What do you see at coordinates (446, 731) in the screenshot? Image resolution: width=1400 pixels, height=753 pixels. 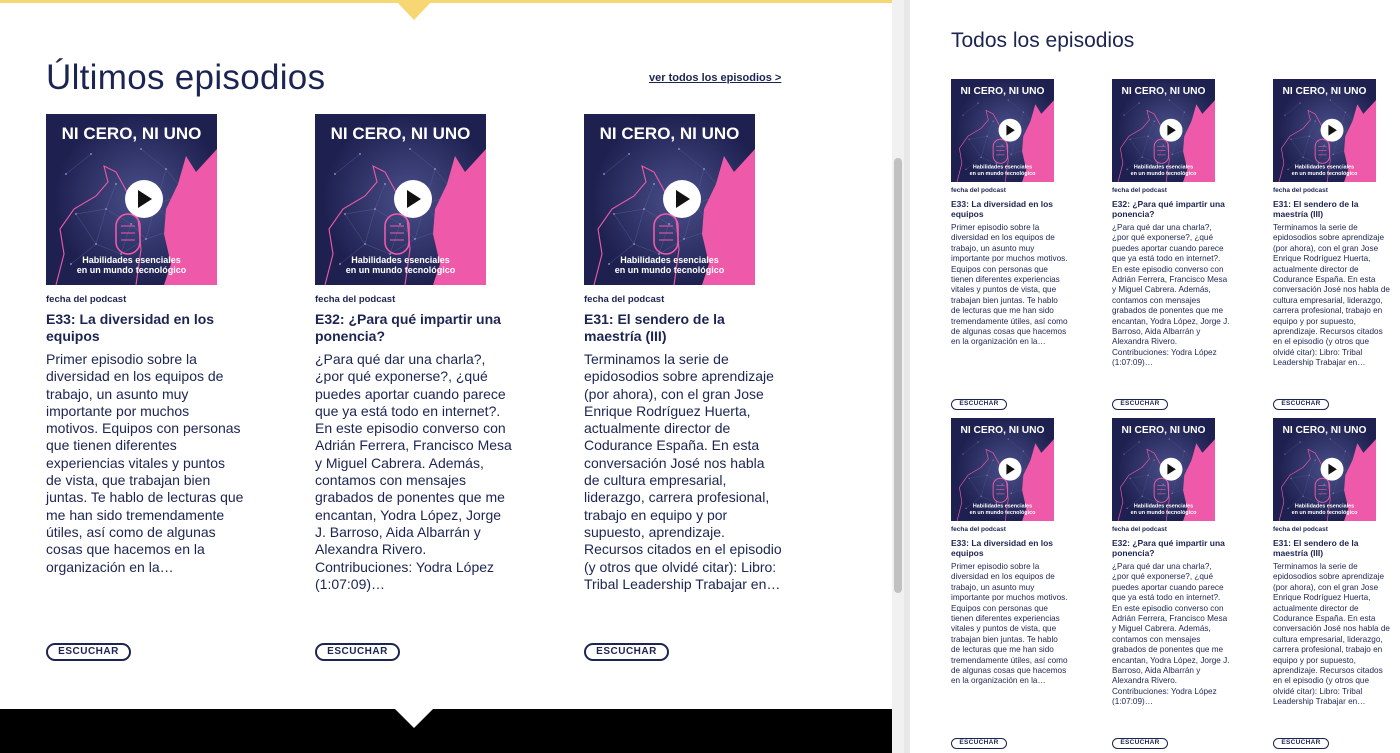 I see `page-footer` at bounding box center [446, 731].